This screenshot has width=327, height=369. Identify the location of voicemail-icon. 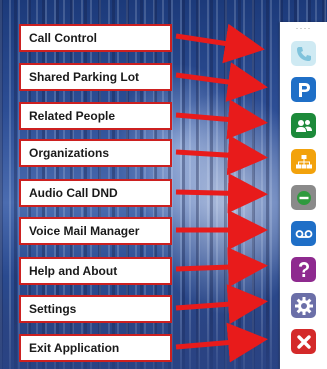
(303, 233).